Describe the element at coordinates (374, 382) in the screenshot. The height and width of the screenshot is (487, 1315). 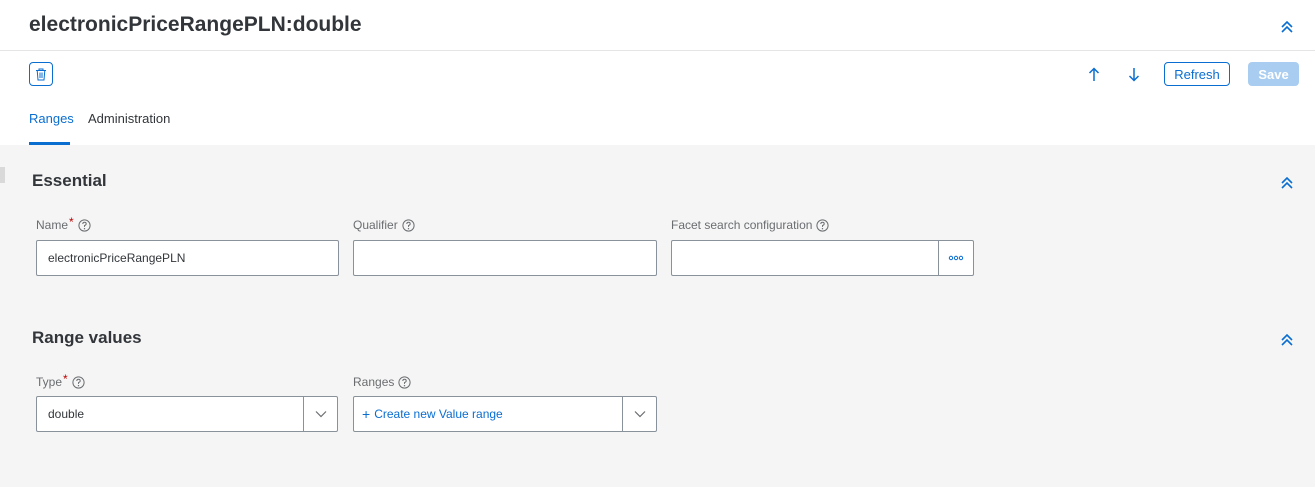
I see `ranges-label-text: Ranges` at that location.